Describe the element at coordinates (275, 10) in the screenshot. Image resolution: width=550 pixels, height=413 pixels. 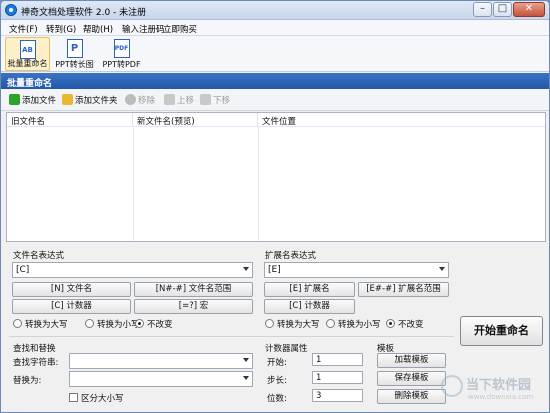
I see `title-bar: 神奇文档处理软件 2.0 - 未注册 – □ ✕` at that location.